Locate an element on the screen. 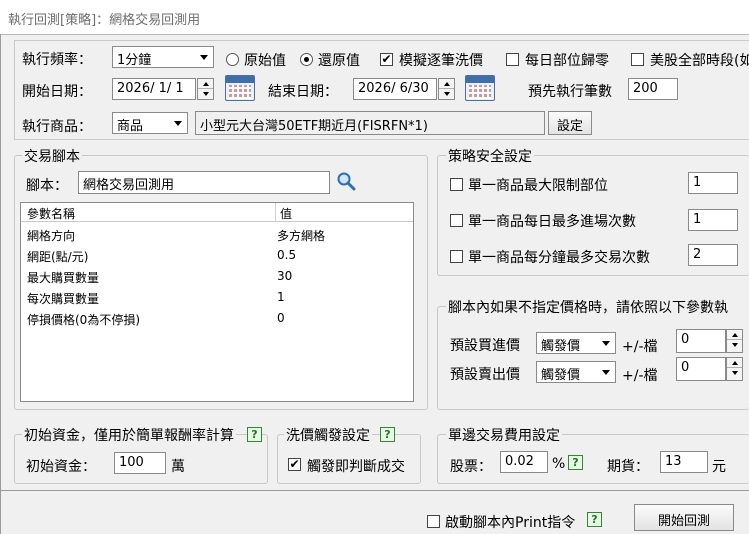  max-position-label: 單一商品最大限制部位 is located at coordinates (538, 186).